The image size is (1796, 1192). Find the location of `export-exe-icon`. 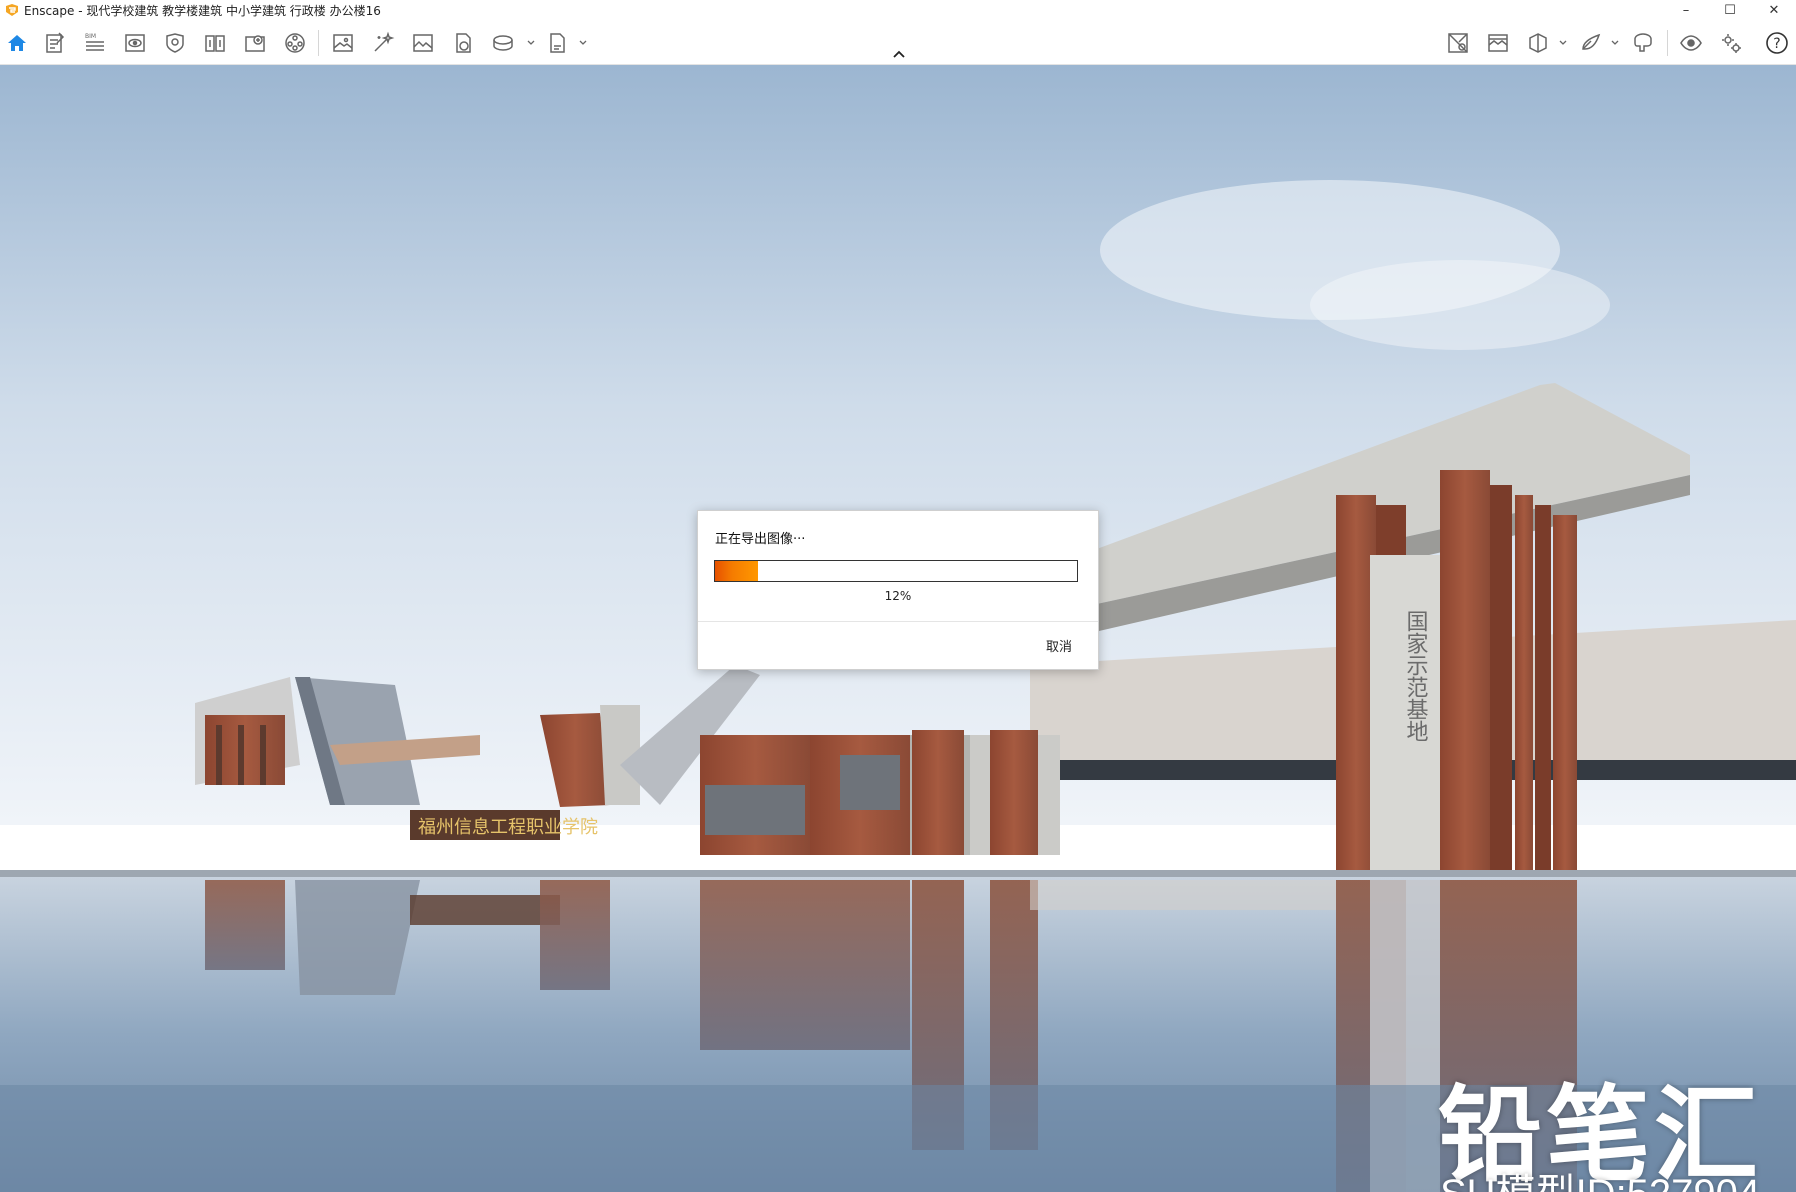

export-exe-icon is located at coordinates (557, 43).